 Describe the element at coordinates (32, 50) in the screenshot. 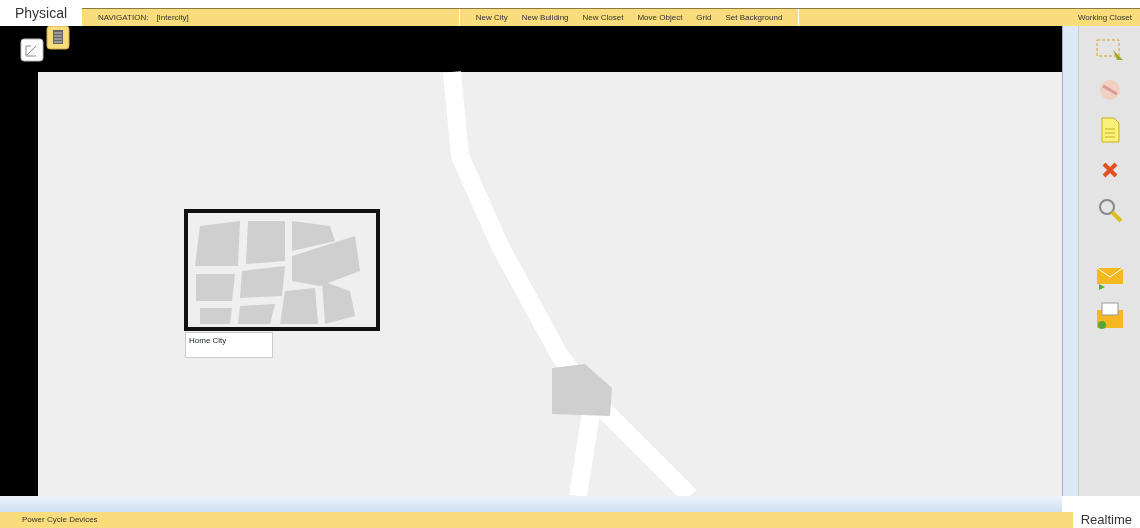

I see `edit-icon` at that location.